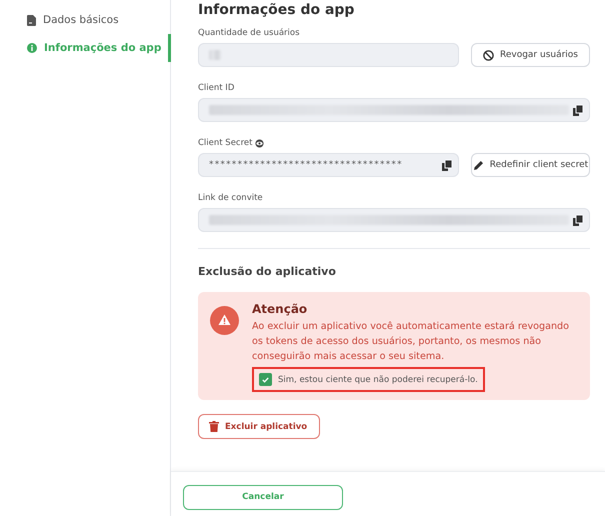 The image size is (605, 516). I want to click on section-title: Informações do app, so click(277, 10).